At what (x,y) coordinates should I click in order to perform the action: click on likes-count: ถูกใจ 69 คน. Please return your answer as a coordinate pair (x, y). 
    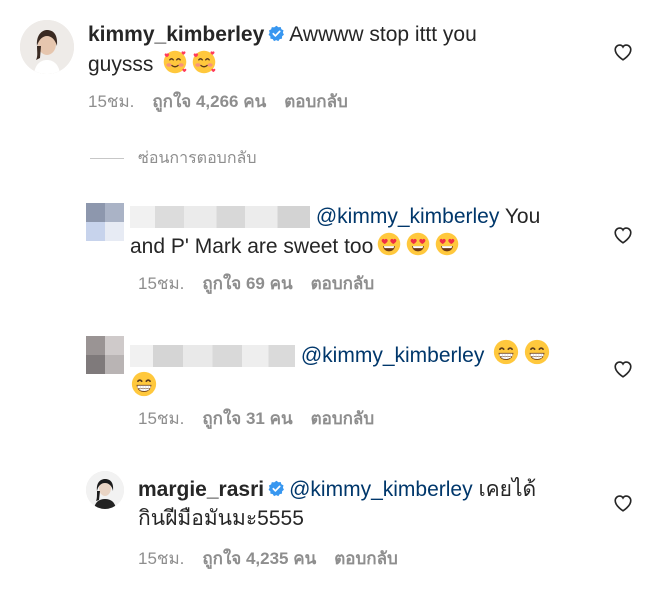
    Looking at the image, I should click on (247, 283).